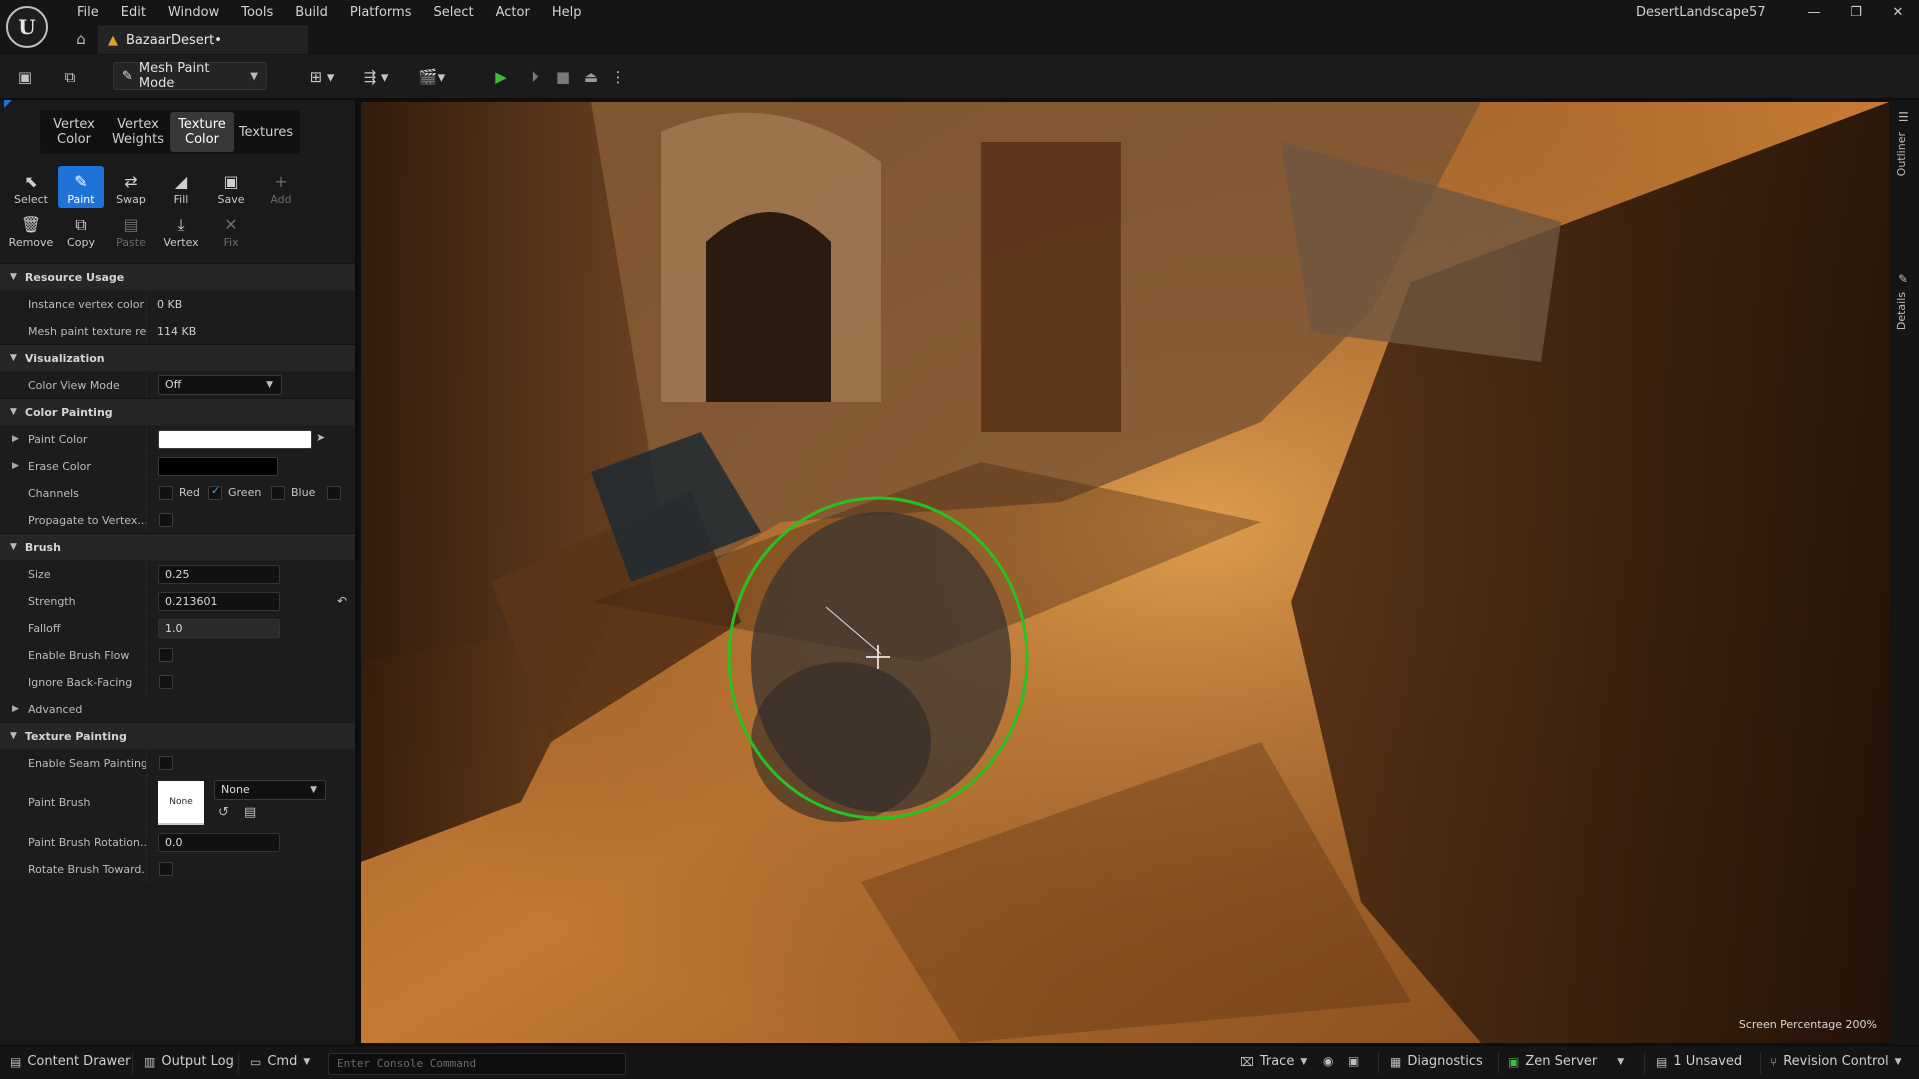  I want to click on record-button: ◉, so click(1328, 1061).